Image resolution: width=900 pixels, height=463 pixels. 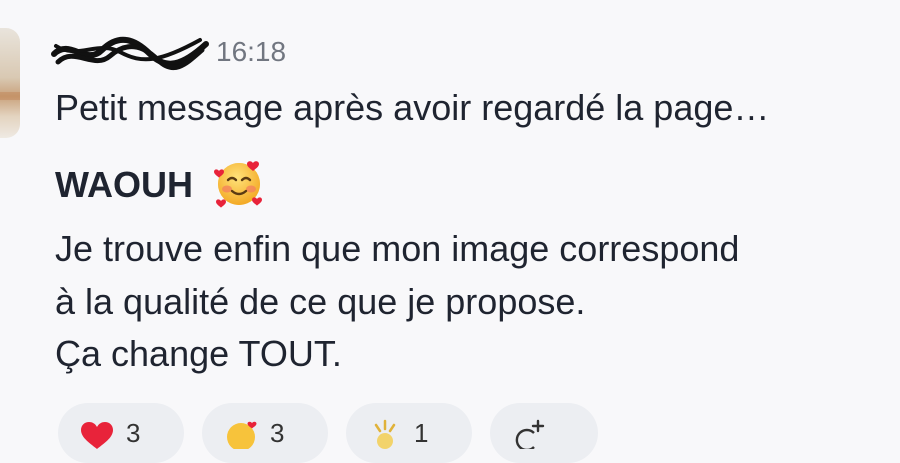 I want to click on reaction-count: 1, so click(x=421, y=433).